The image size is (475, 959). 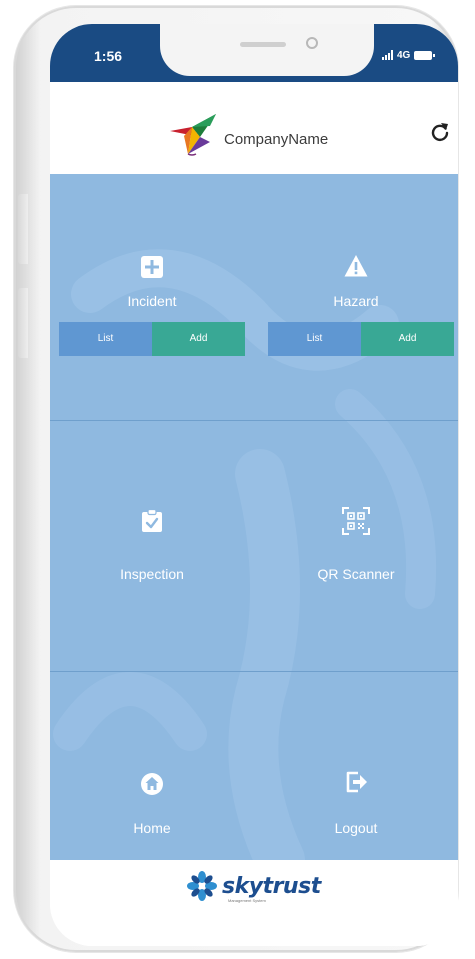 I want to click on logout-tile: Logout, so click(x=356, y=766).